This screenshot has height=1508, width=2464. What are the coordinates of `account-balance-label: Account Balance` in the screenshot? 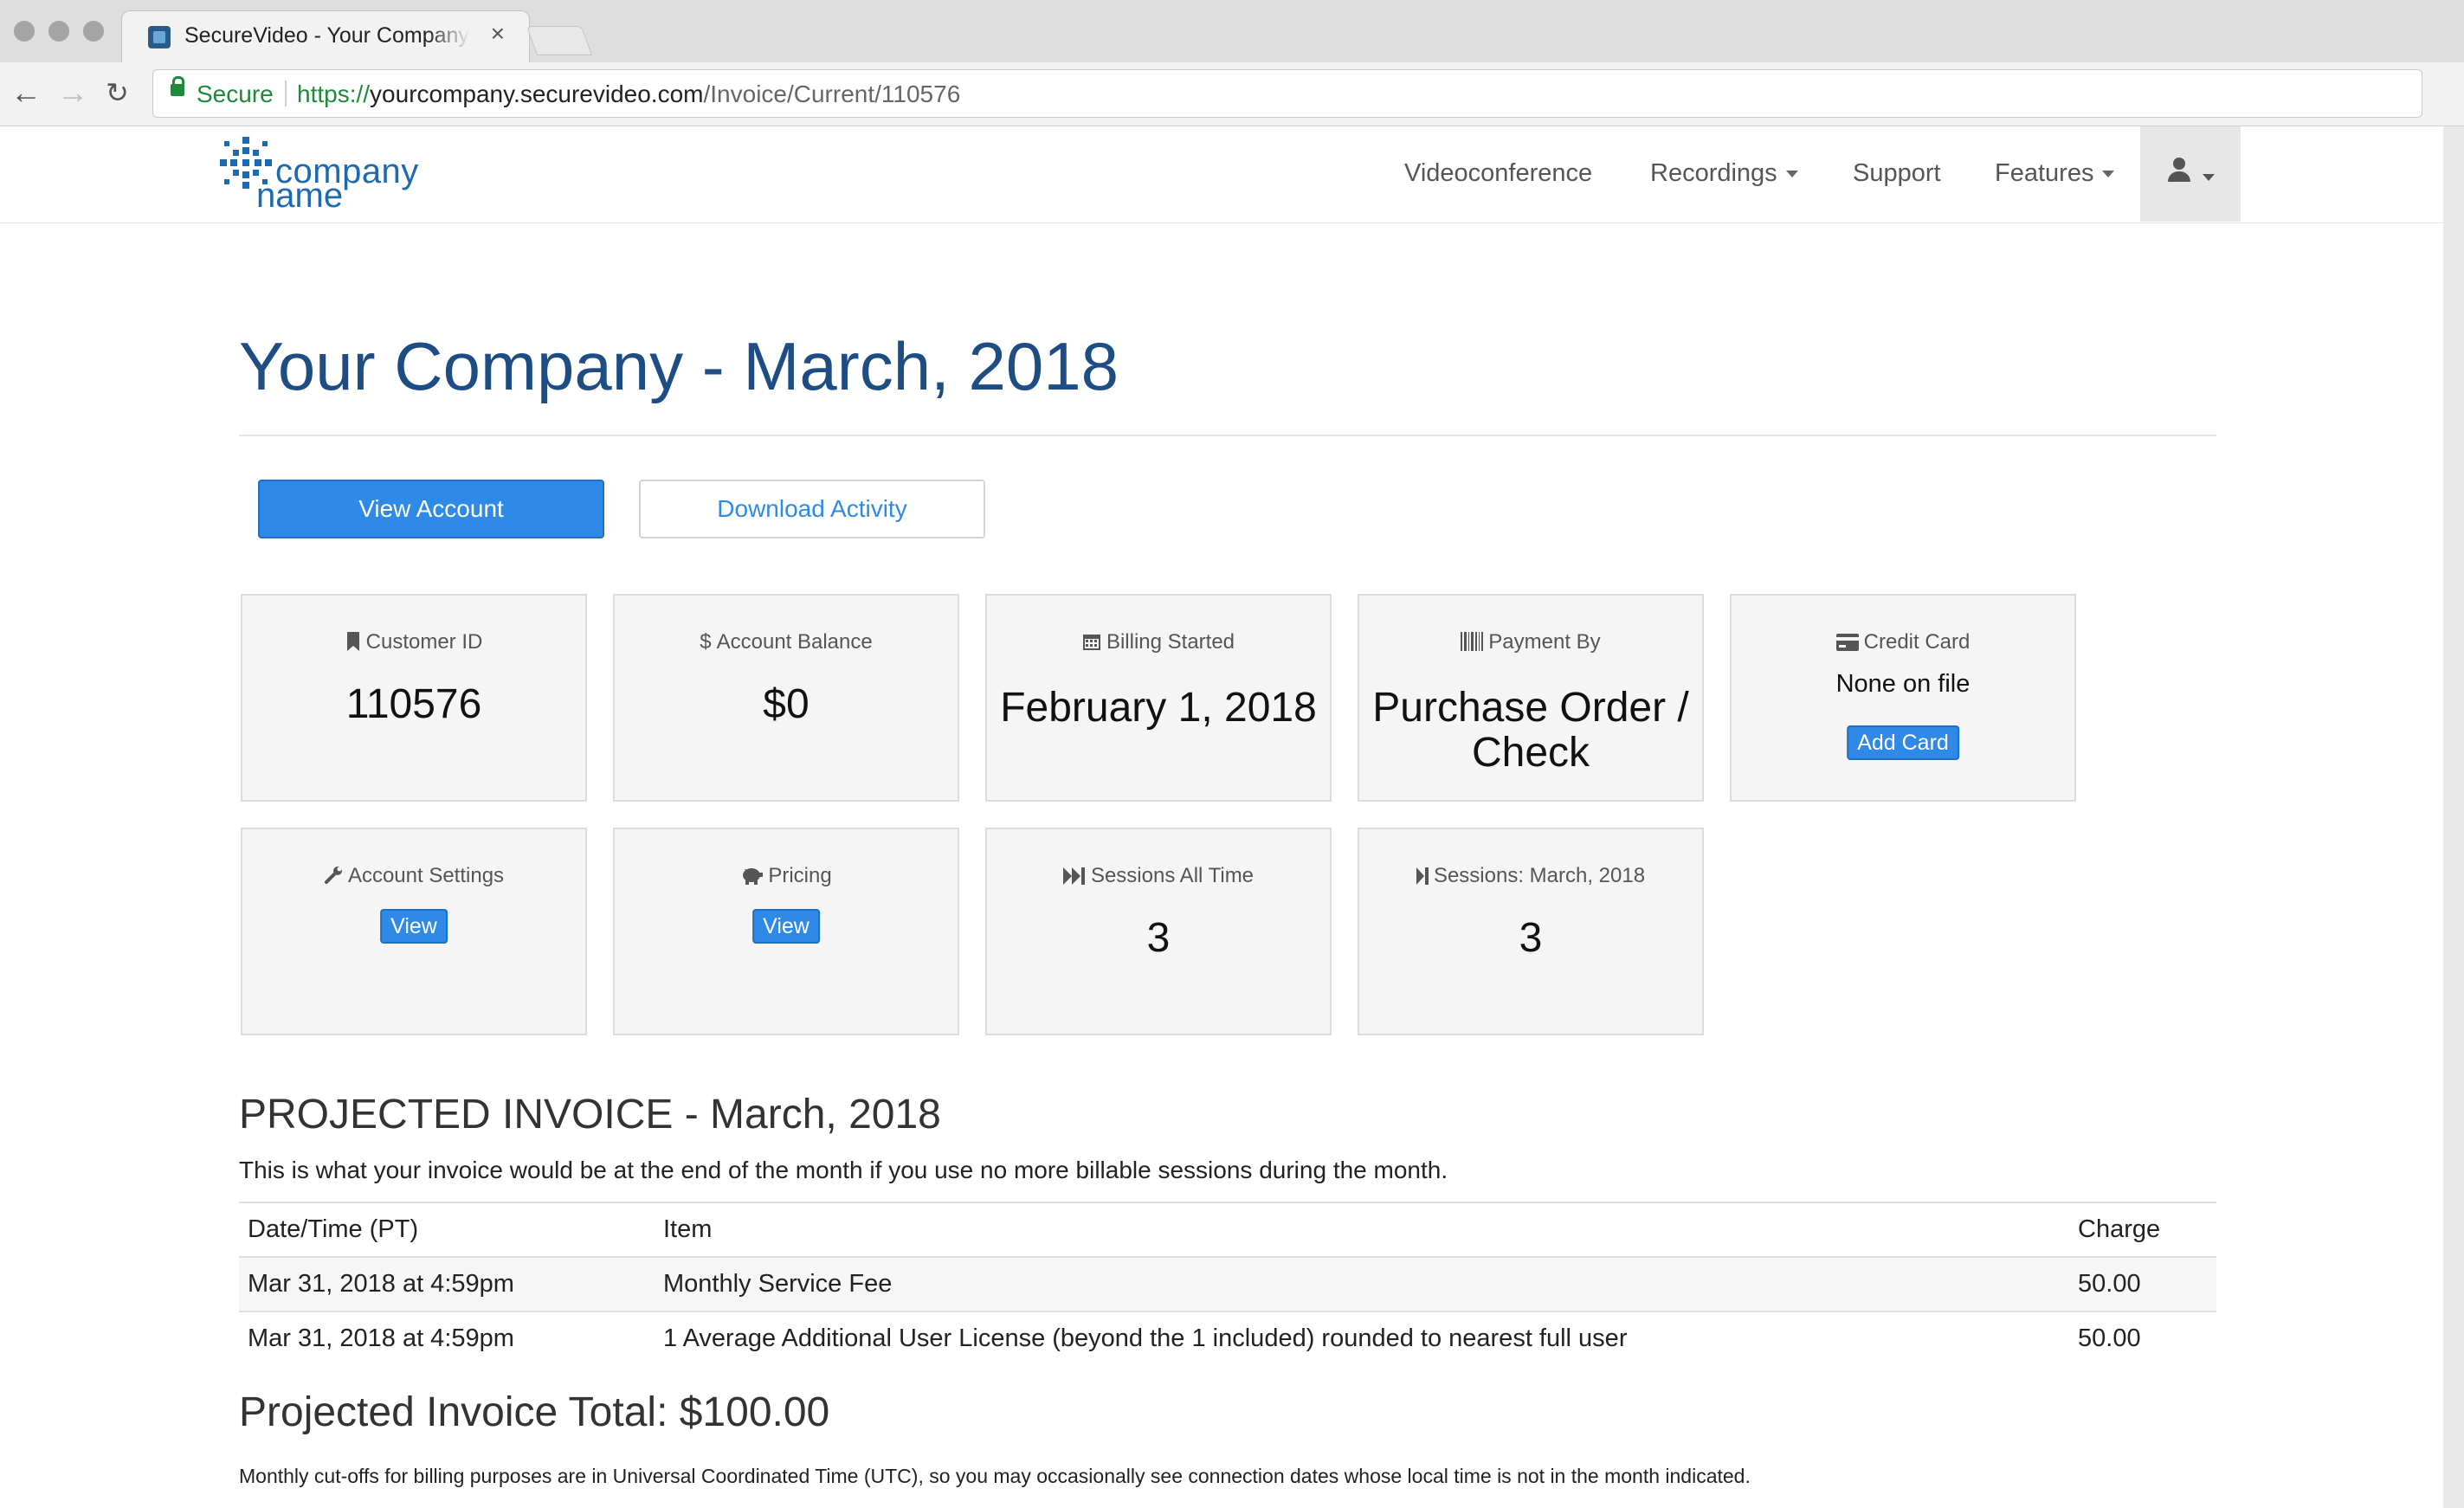 It's located at (794, 642).